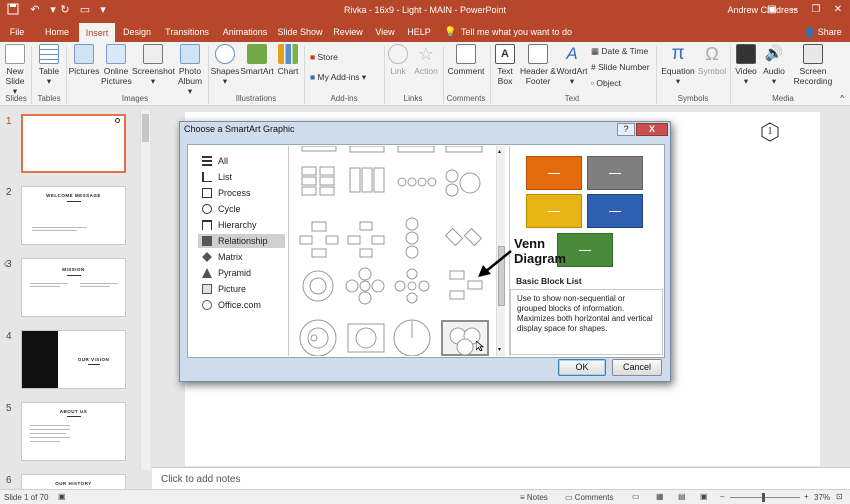 This screenshot has height=504, width=850. What do you see at coordinates (241, 161) in the screenshot?
I see `category-all: All` at bounding box center [241, 161].